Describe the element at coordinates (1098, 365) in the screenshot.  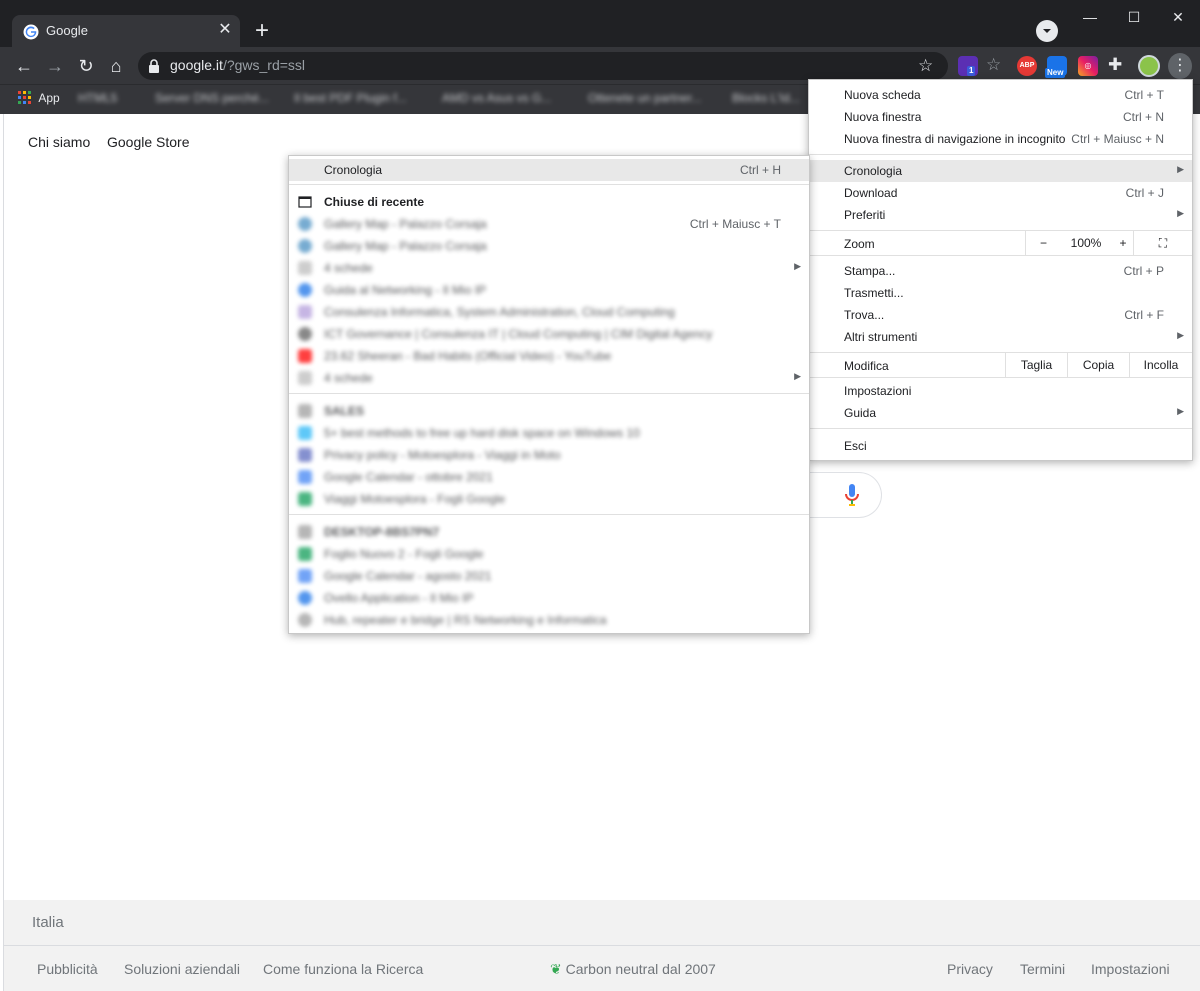
I see `copy-button: Copia` at that location.